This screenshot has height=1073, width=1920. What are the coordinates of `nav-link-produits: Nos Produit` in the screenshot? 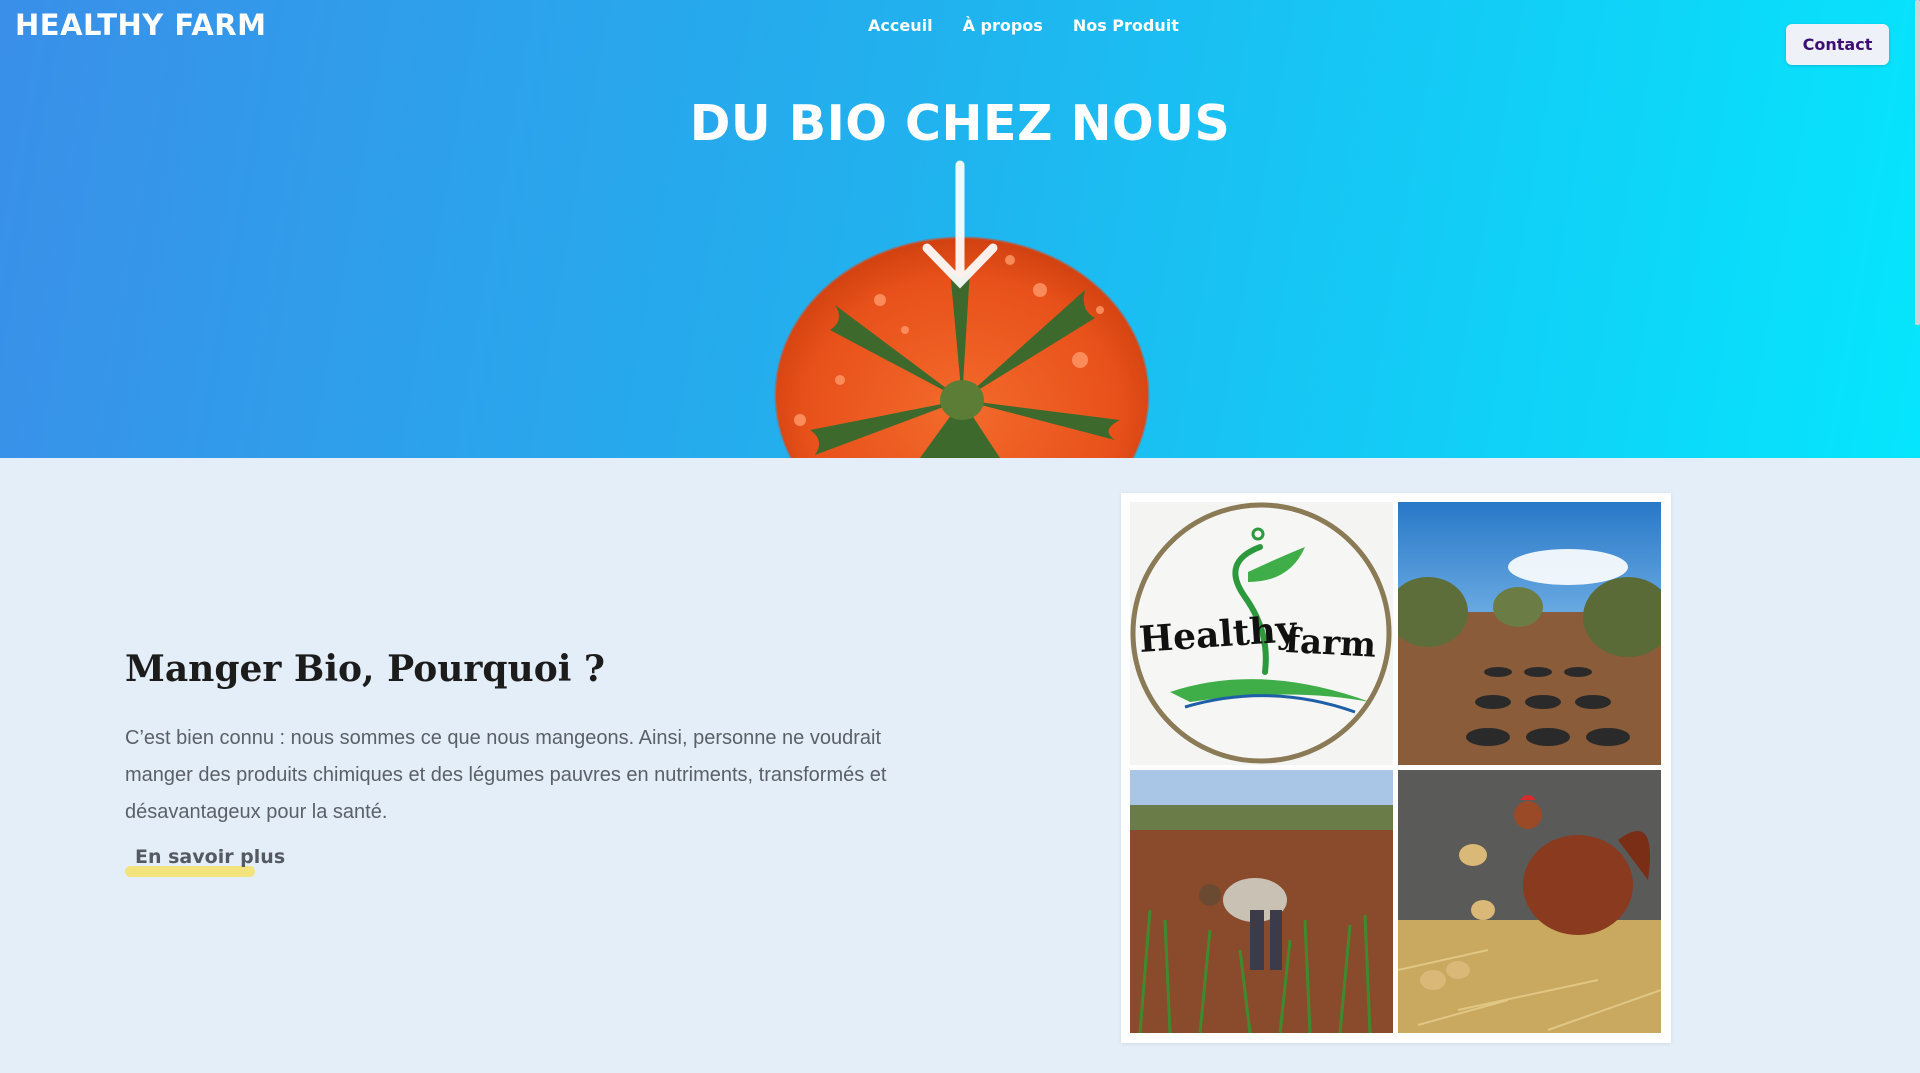 It's located at (1126, 25).